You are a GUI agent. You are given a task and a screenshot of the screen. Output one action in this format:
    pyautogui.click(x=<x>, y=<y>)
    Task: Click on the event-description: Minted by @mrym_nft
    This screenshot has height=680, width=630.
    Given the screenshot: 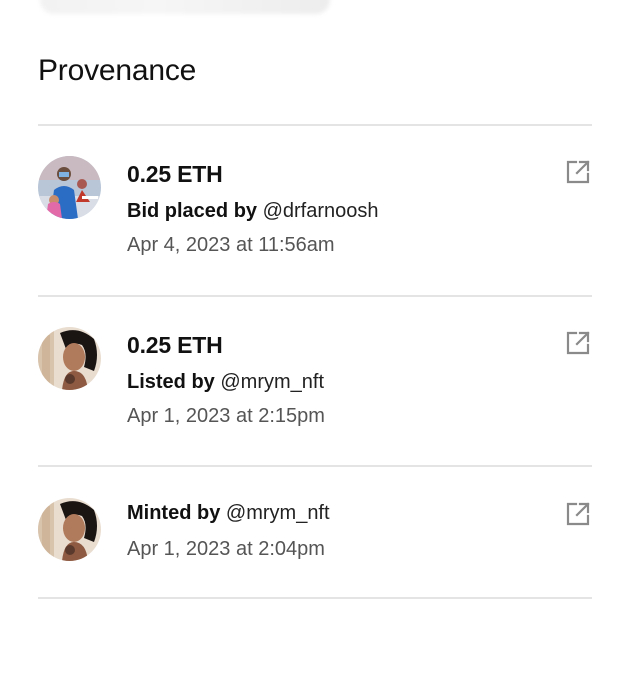 What is the action you would take?
    pyautogui.click(x=228, y=513)
    